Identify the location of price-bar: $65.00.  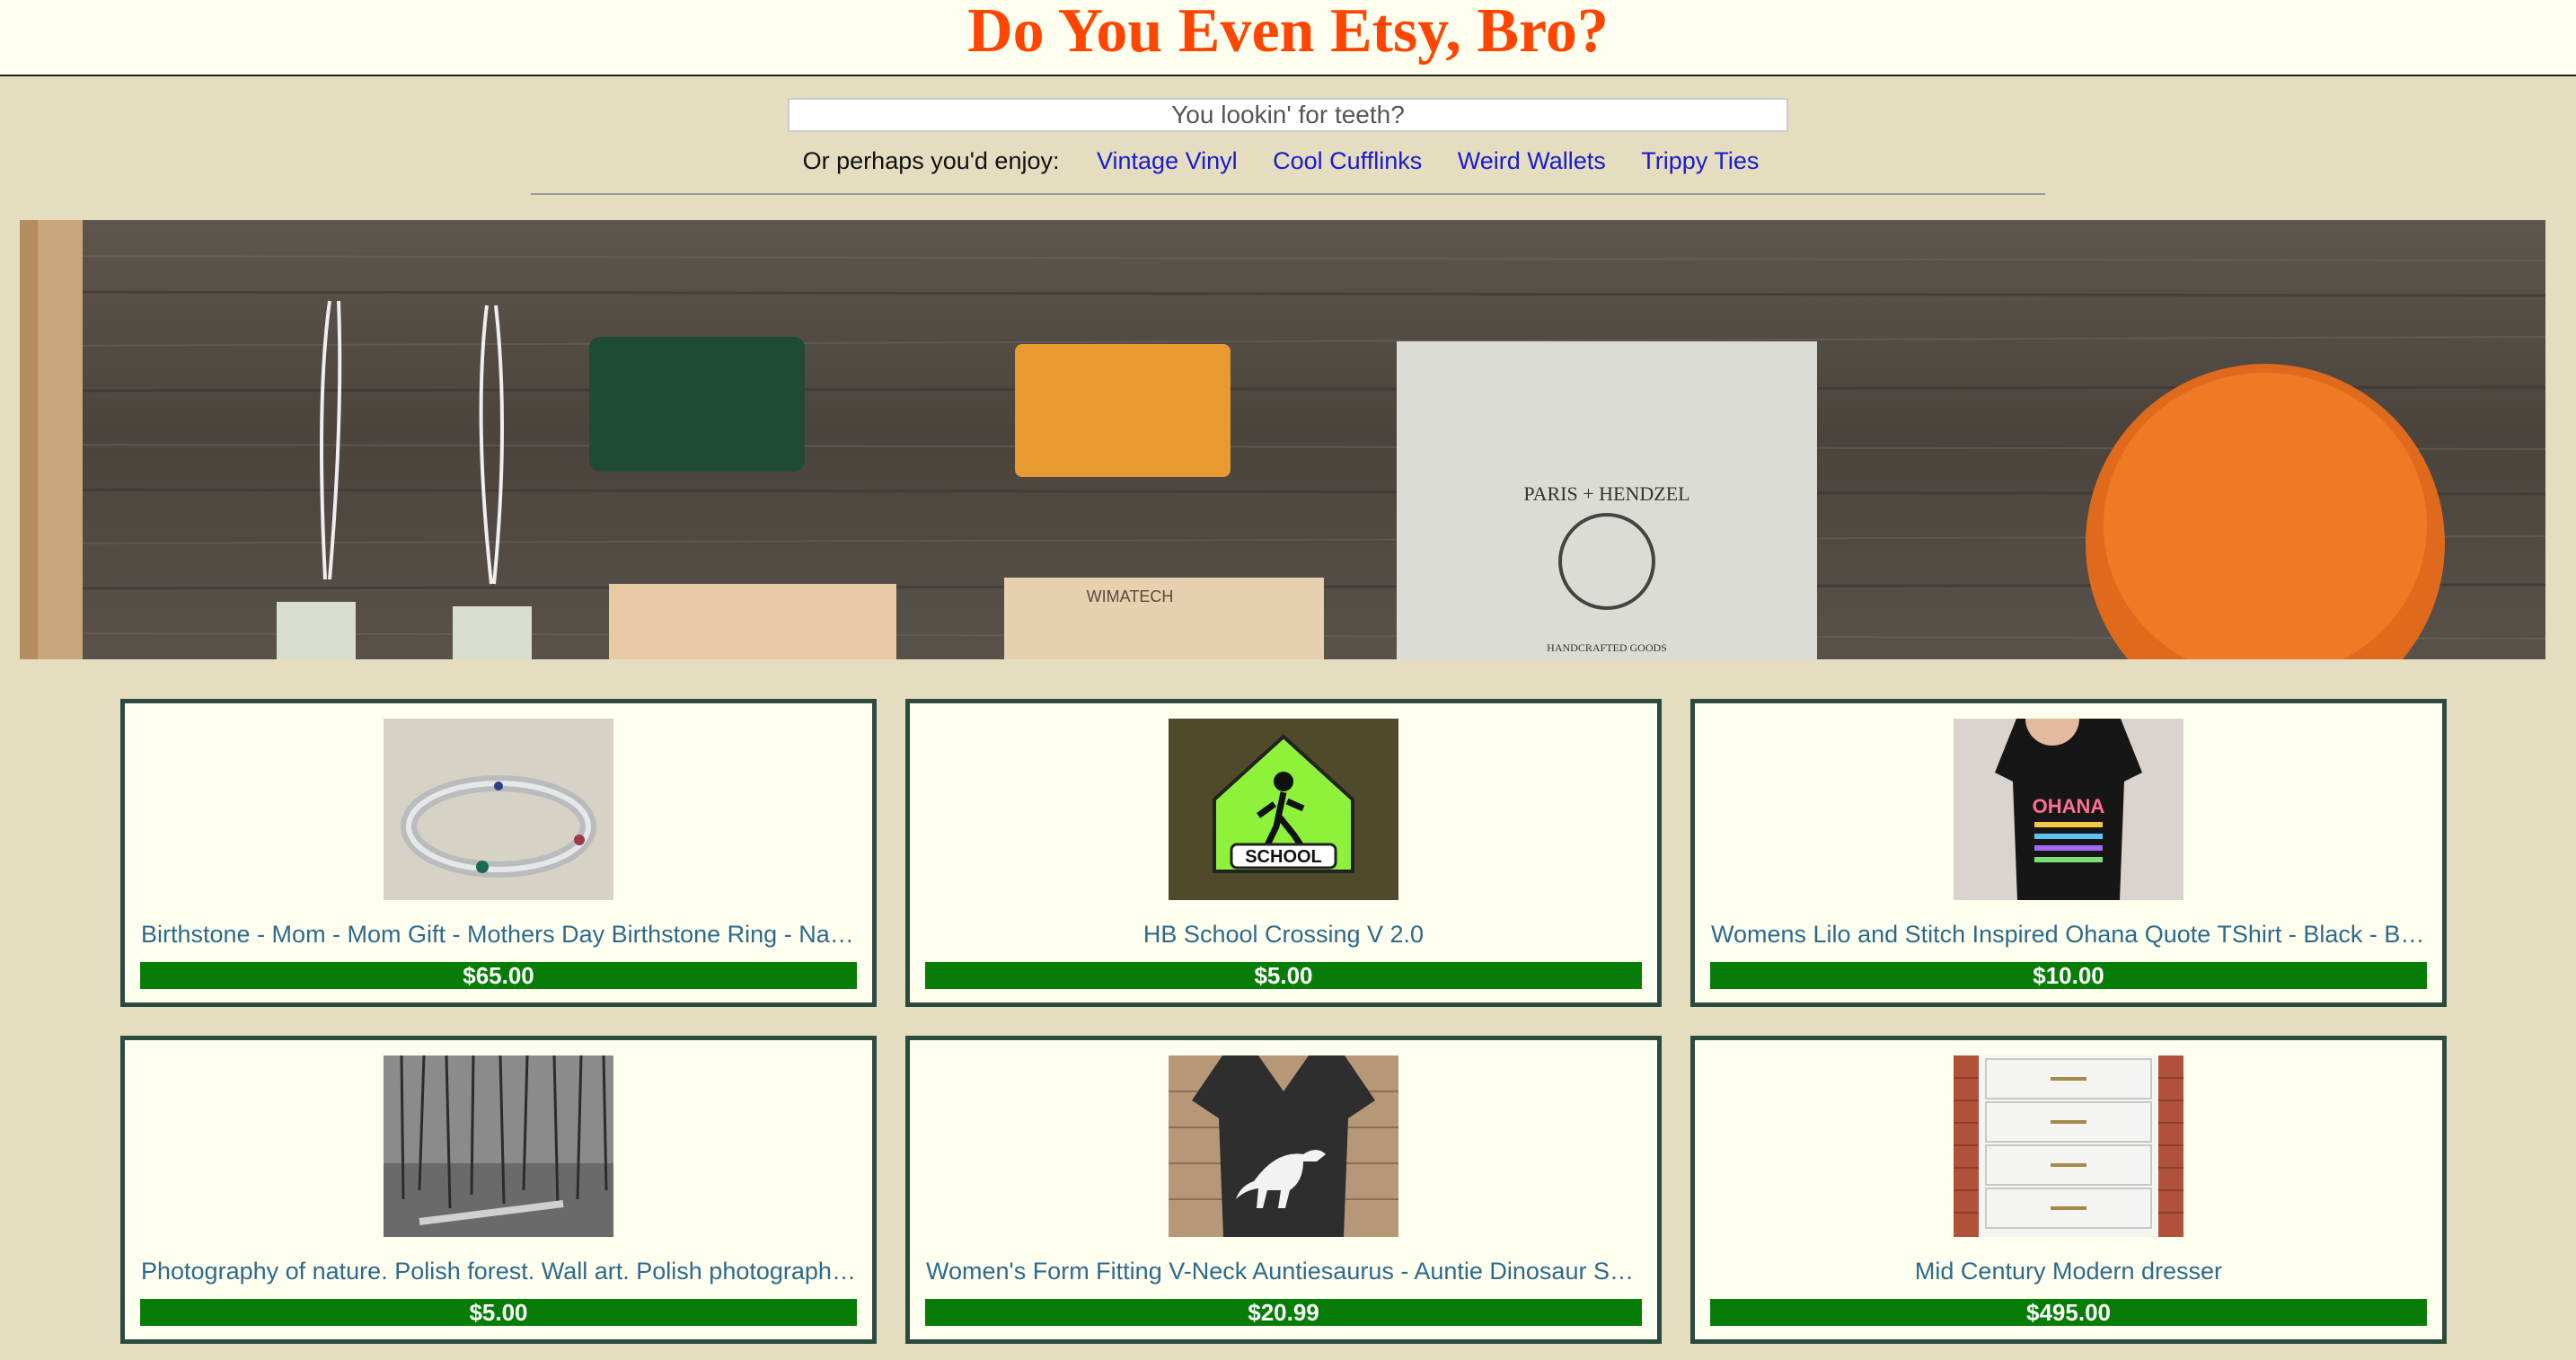
(498, 975).